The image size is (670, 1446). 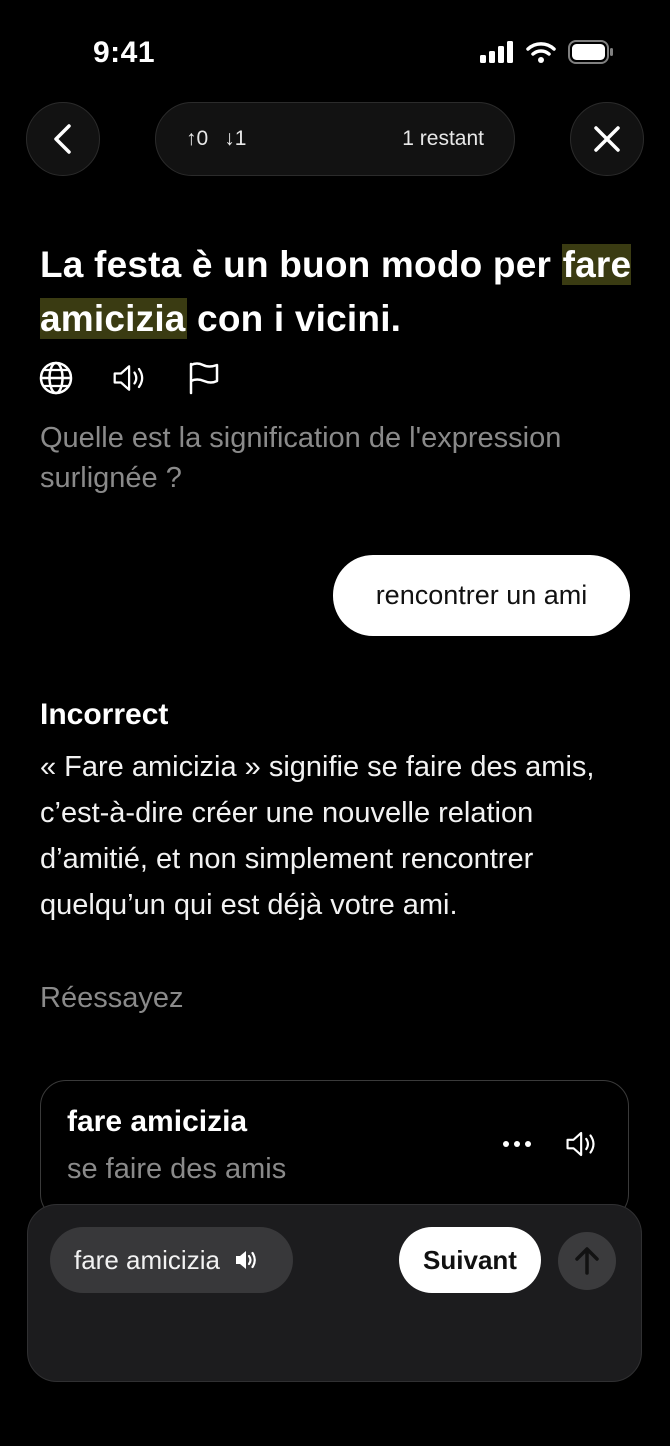 I want to click on progress-pill: ↑0 ↓1 1 restant, so click(x=335, y=139).